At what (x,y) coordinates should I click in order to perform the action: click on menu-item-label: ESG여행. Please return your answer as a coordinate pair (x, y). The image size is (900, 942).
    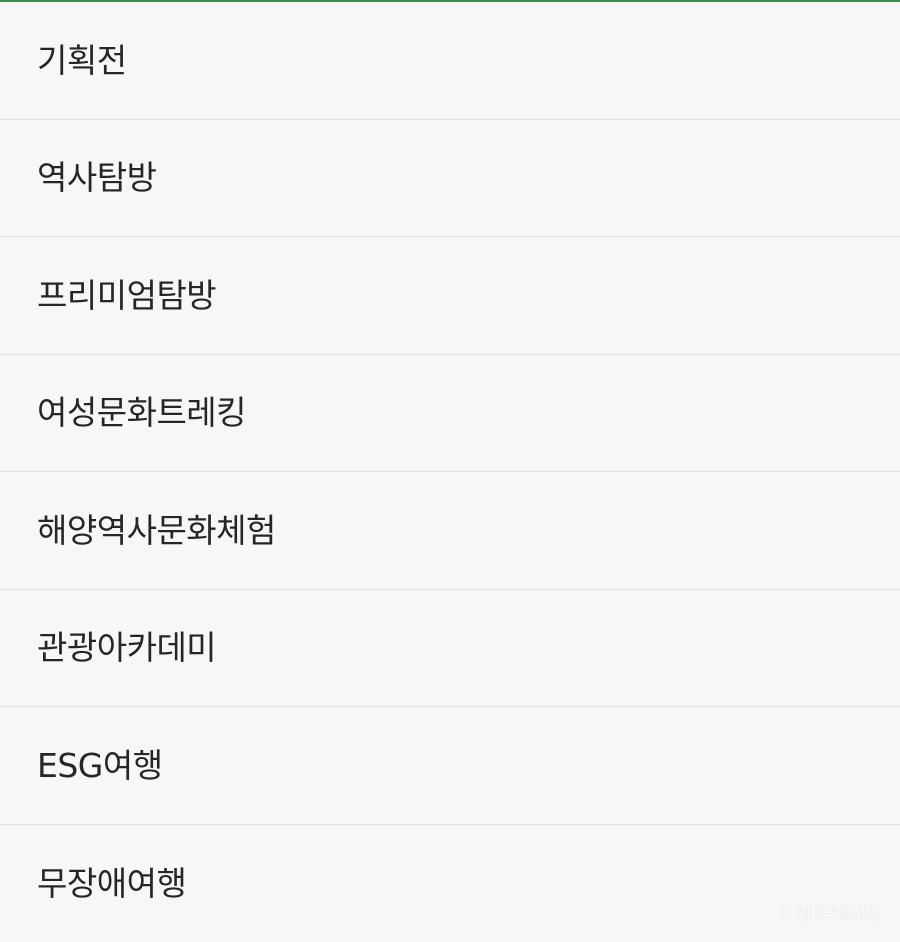
    Looking at the image, I should click on (100, 765).